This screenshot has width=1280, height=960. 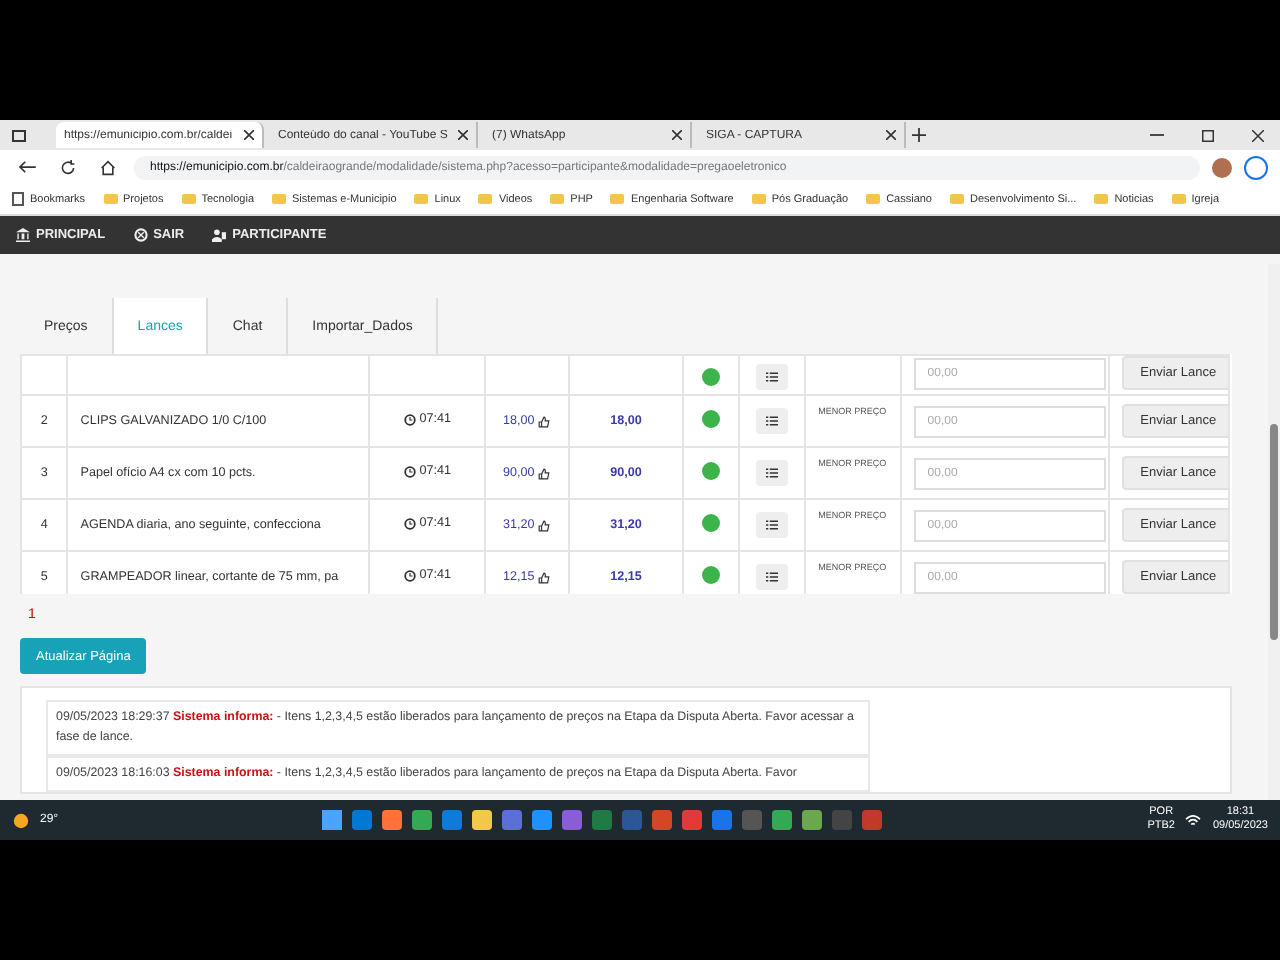 What do you see at coordinates (27, 167) in the screenshot?
I see `back-icon` at bounding box center [27, 167].